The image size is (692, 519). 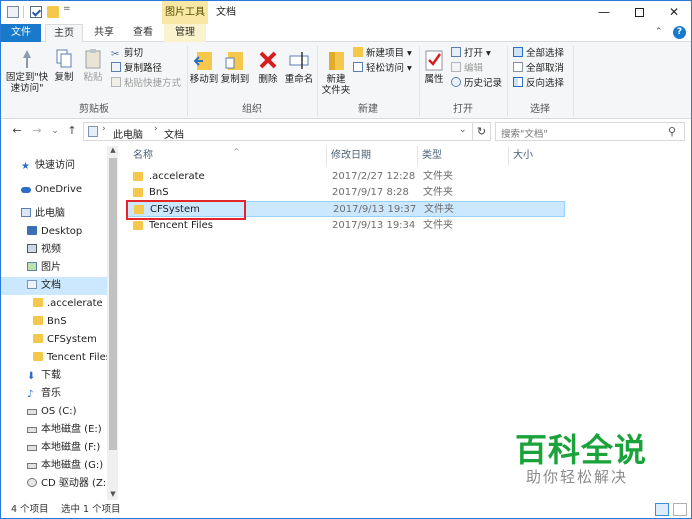 What do you see at coordinates (23, 12) in the screenshot?
I see `quick-access-divider` at bounding box center [23, 12].